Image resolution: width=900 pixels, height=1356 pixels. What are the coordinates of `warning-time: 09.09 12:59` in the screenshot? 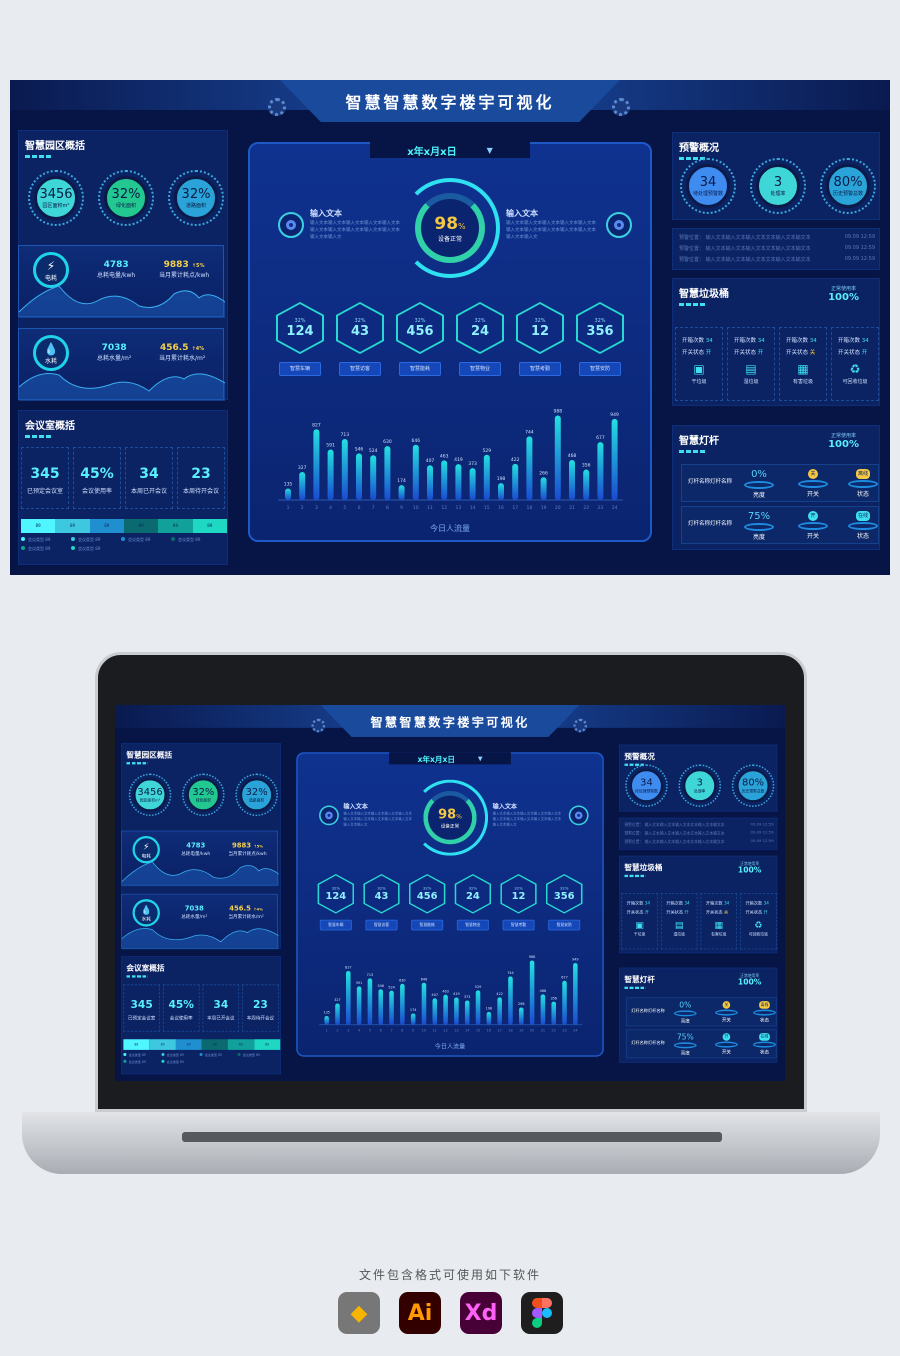 It's located at (859, 259).